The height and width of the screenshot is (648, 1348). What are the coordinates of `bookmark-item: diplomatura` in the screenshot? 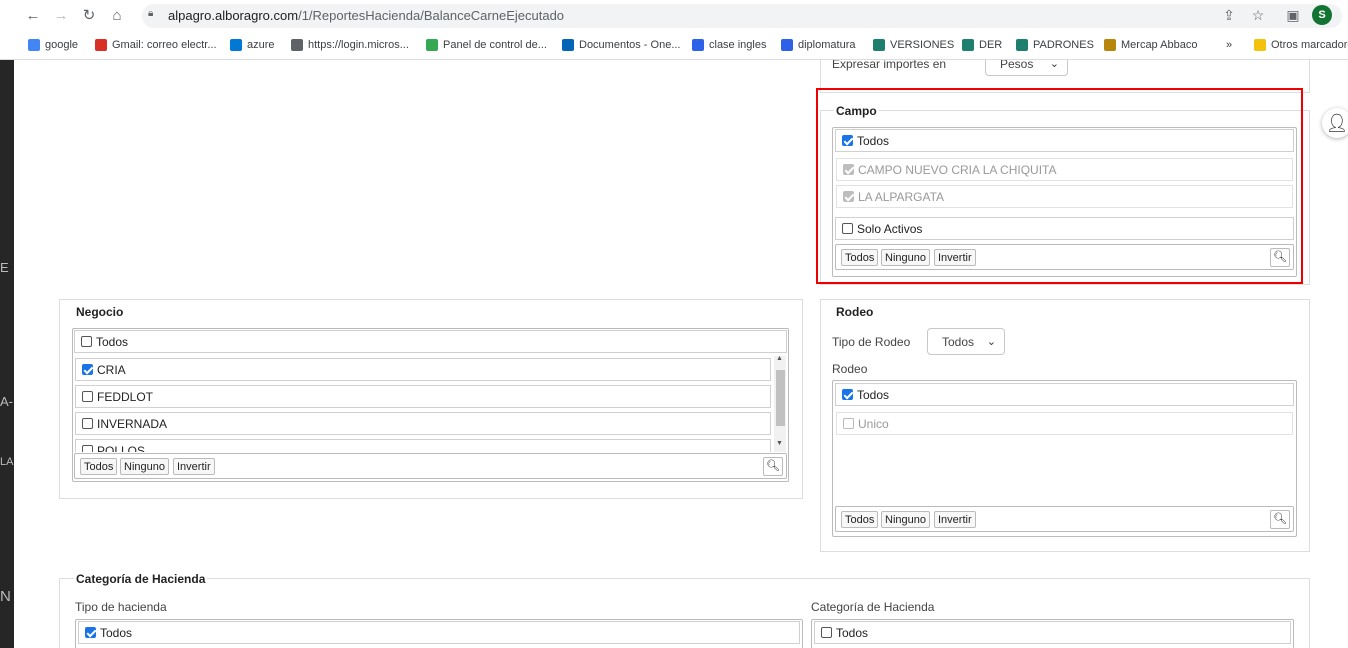 It's located at (818, 45).